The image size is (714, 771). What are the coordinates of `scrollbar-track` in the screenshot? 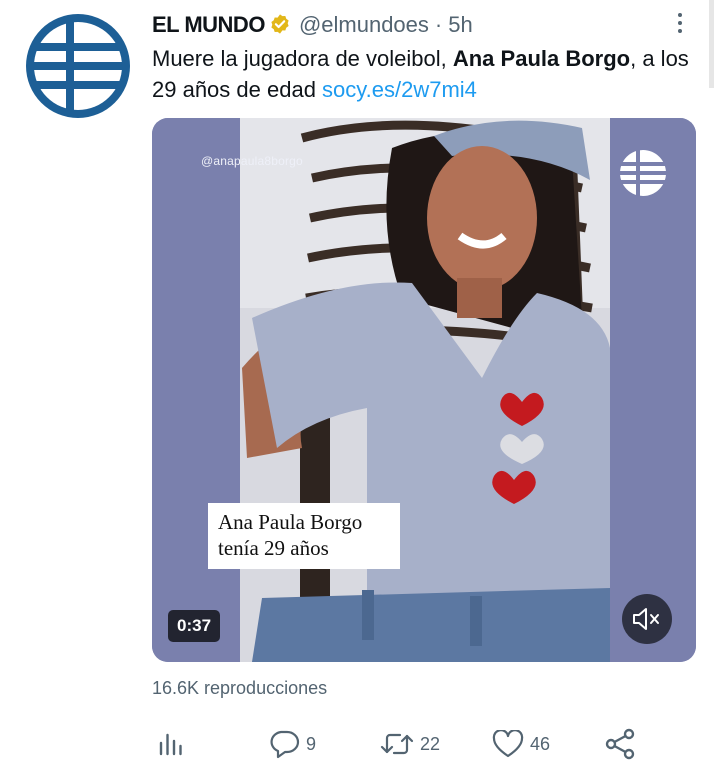 It's located at (711, 44).